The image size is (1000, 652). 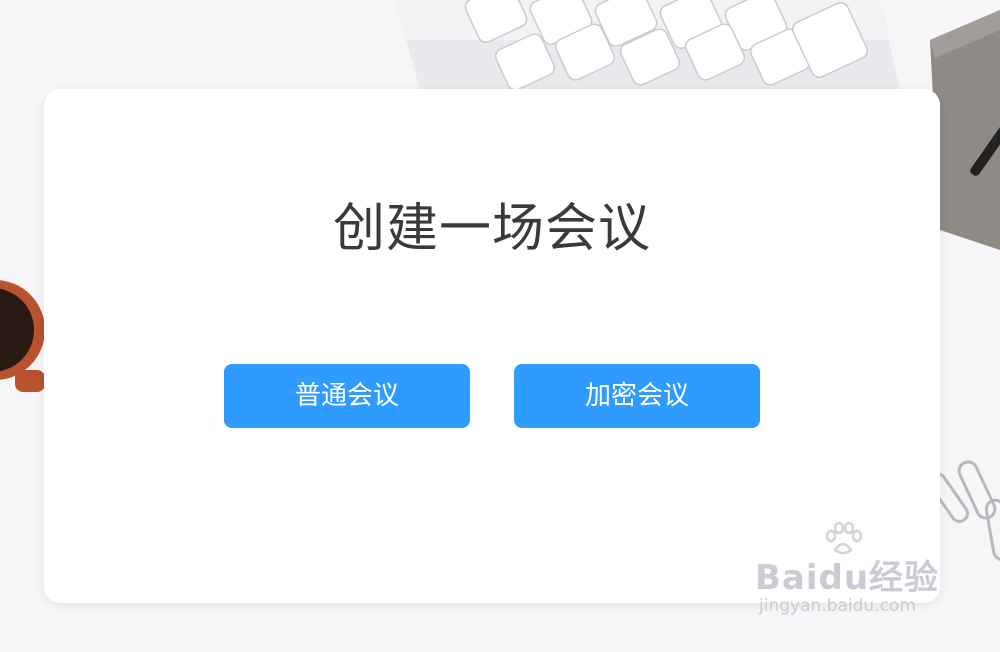 I want to click on encrypted-meeting-button: 加密会议, so click(x=637, y=396).